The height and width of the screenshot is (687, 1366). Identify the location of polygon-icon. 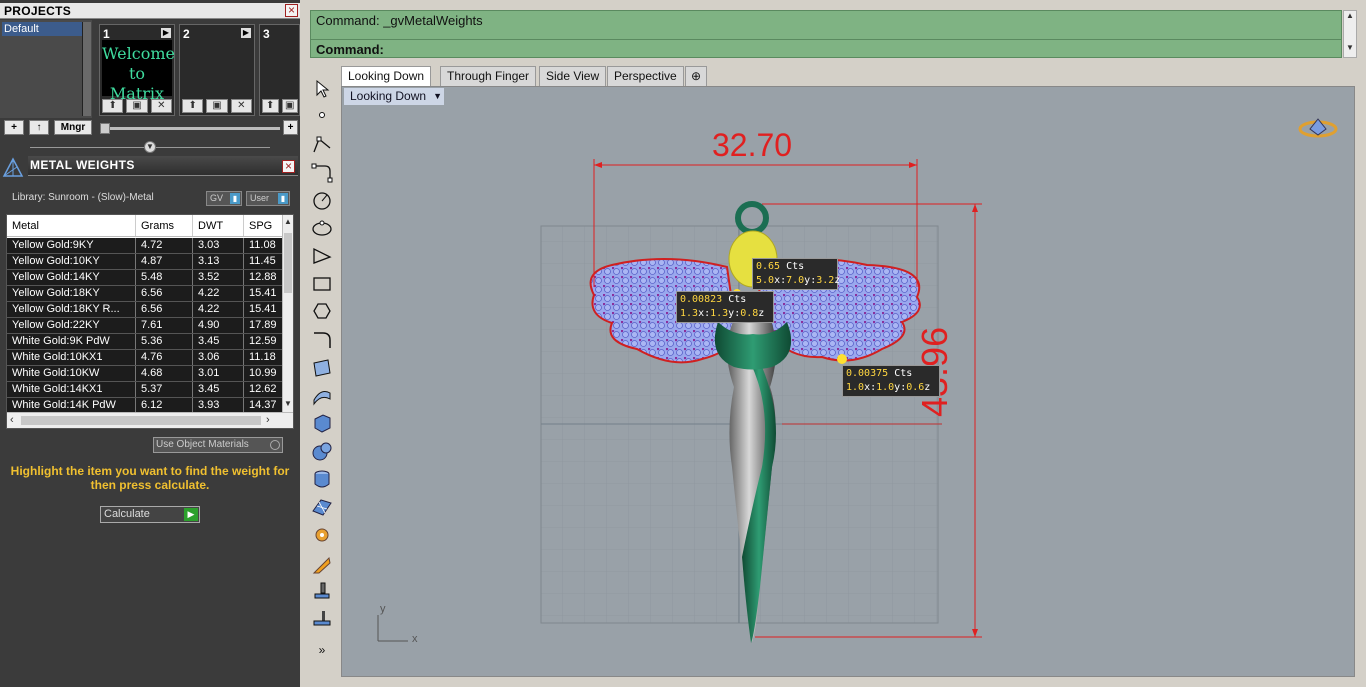
(322, 311).